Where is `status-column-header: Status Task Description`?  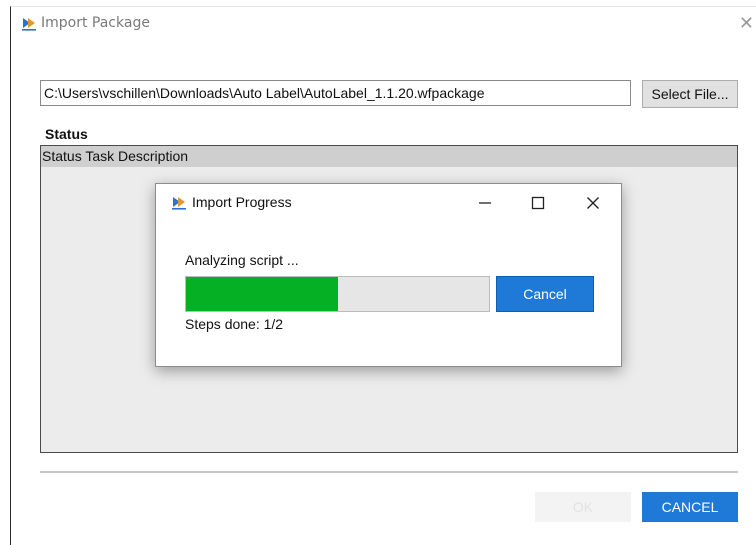
status-column-header: Status Task Description is located at coordinates (389, 156).